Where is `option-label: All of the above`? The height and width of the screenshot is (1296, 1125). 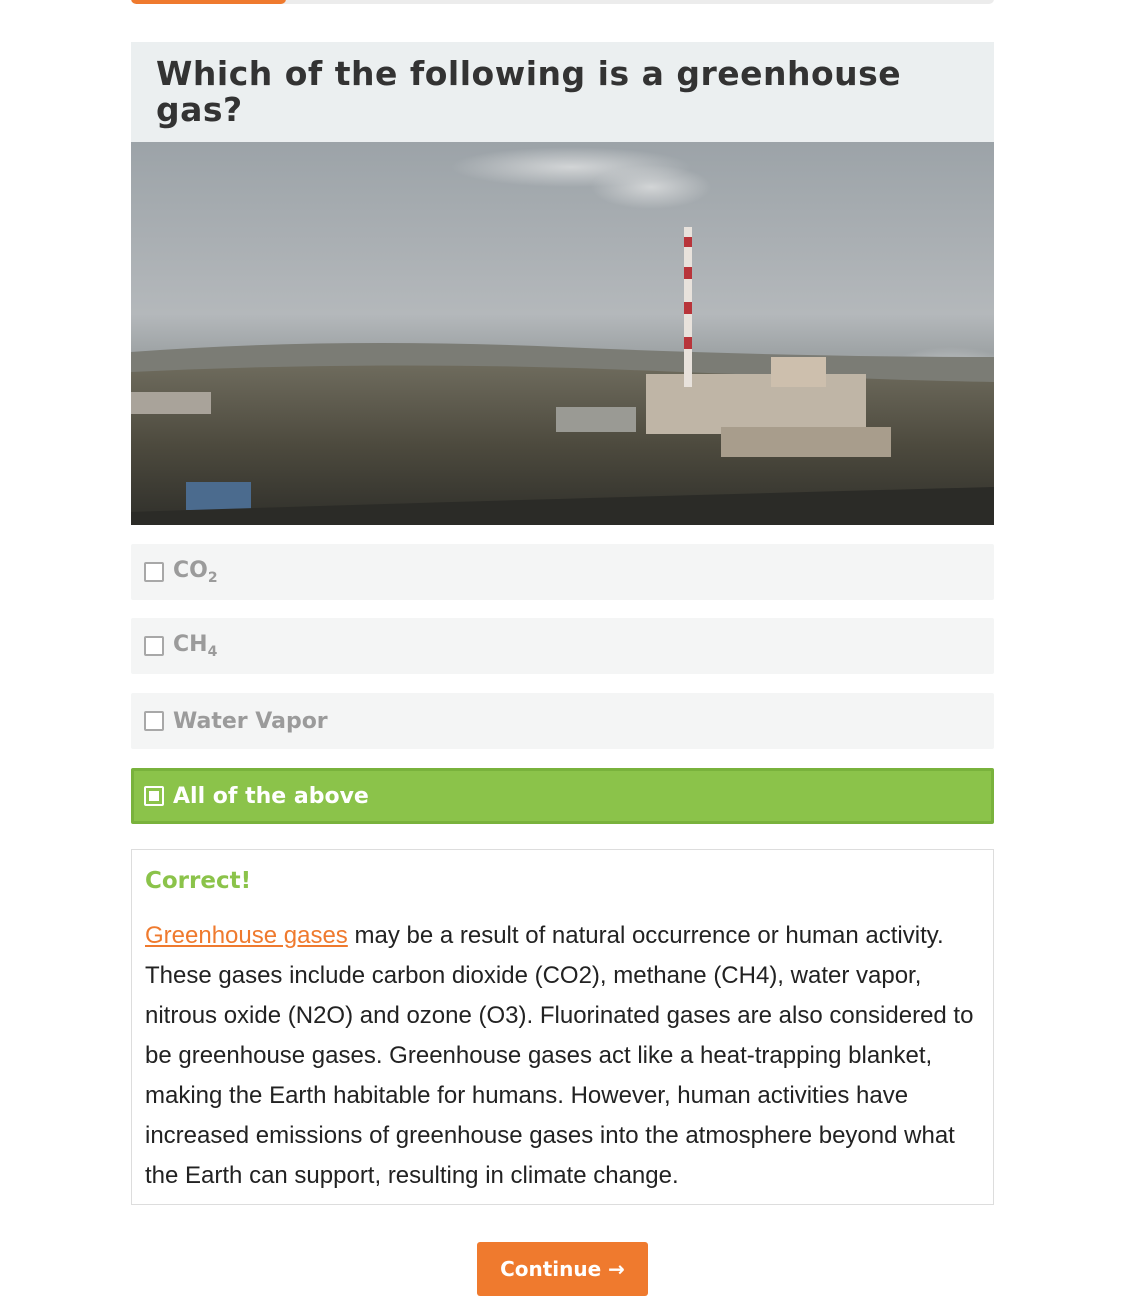
option-label: All of the above is located at coordinates (271, 796).